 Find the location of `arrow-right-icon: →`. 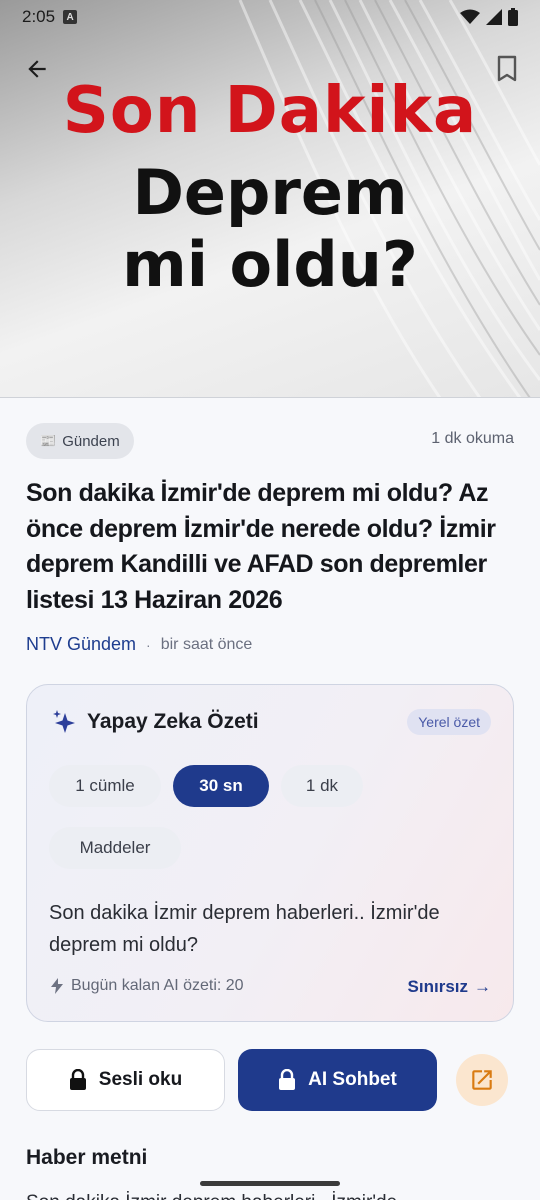

arrow-right-icon: → is located at coordinates (482, 986).